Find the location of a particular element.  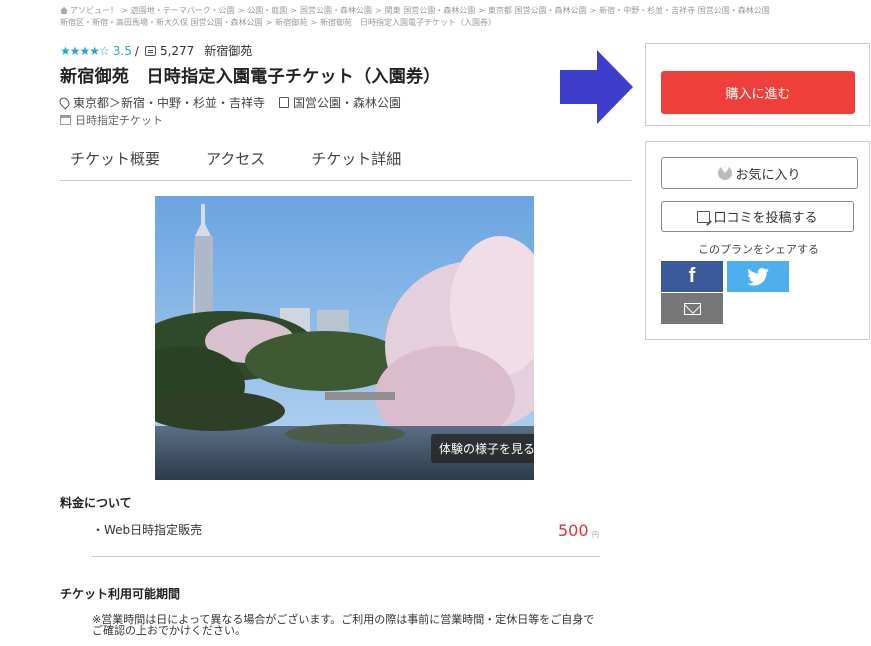

home-icon is located at coordinates (64, 10).